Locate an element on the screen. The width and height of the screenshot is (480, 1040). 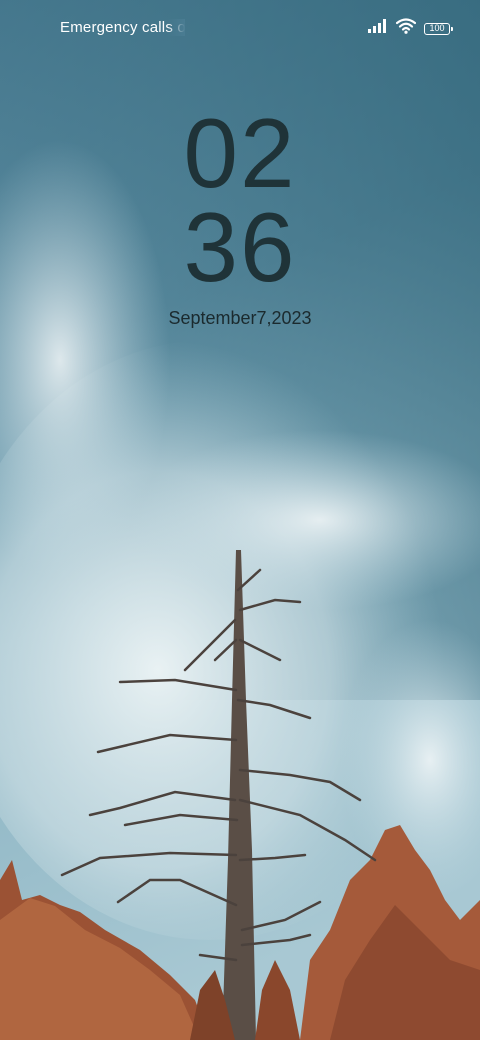
battery-level: 100 is located at coordinates (437, 27).